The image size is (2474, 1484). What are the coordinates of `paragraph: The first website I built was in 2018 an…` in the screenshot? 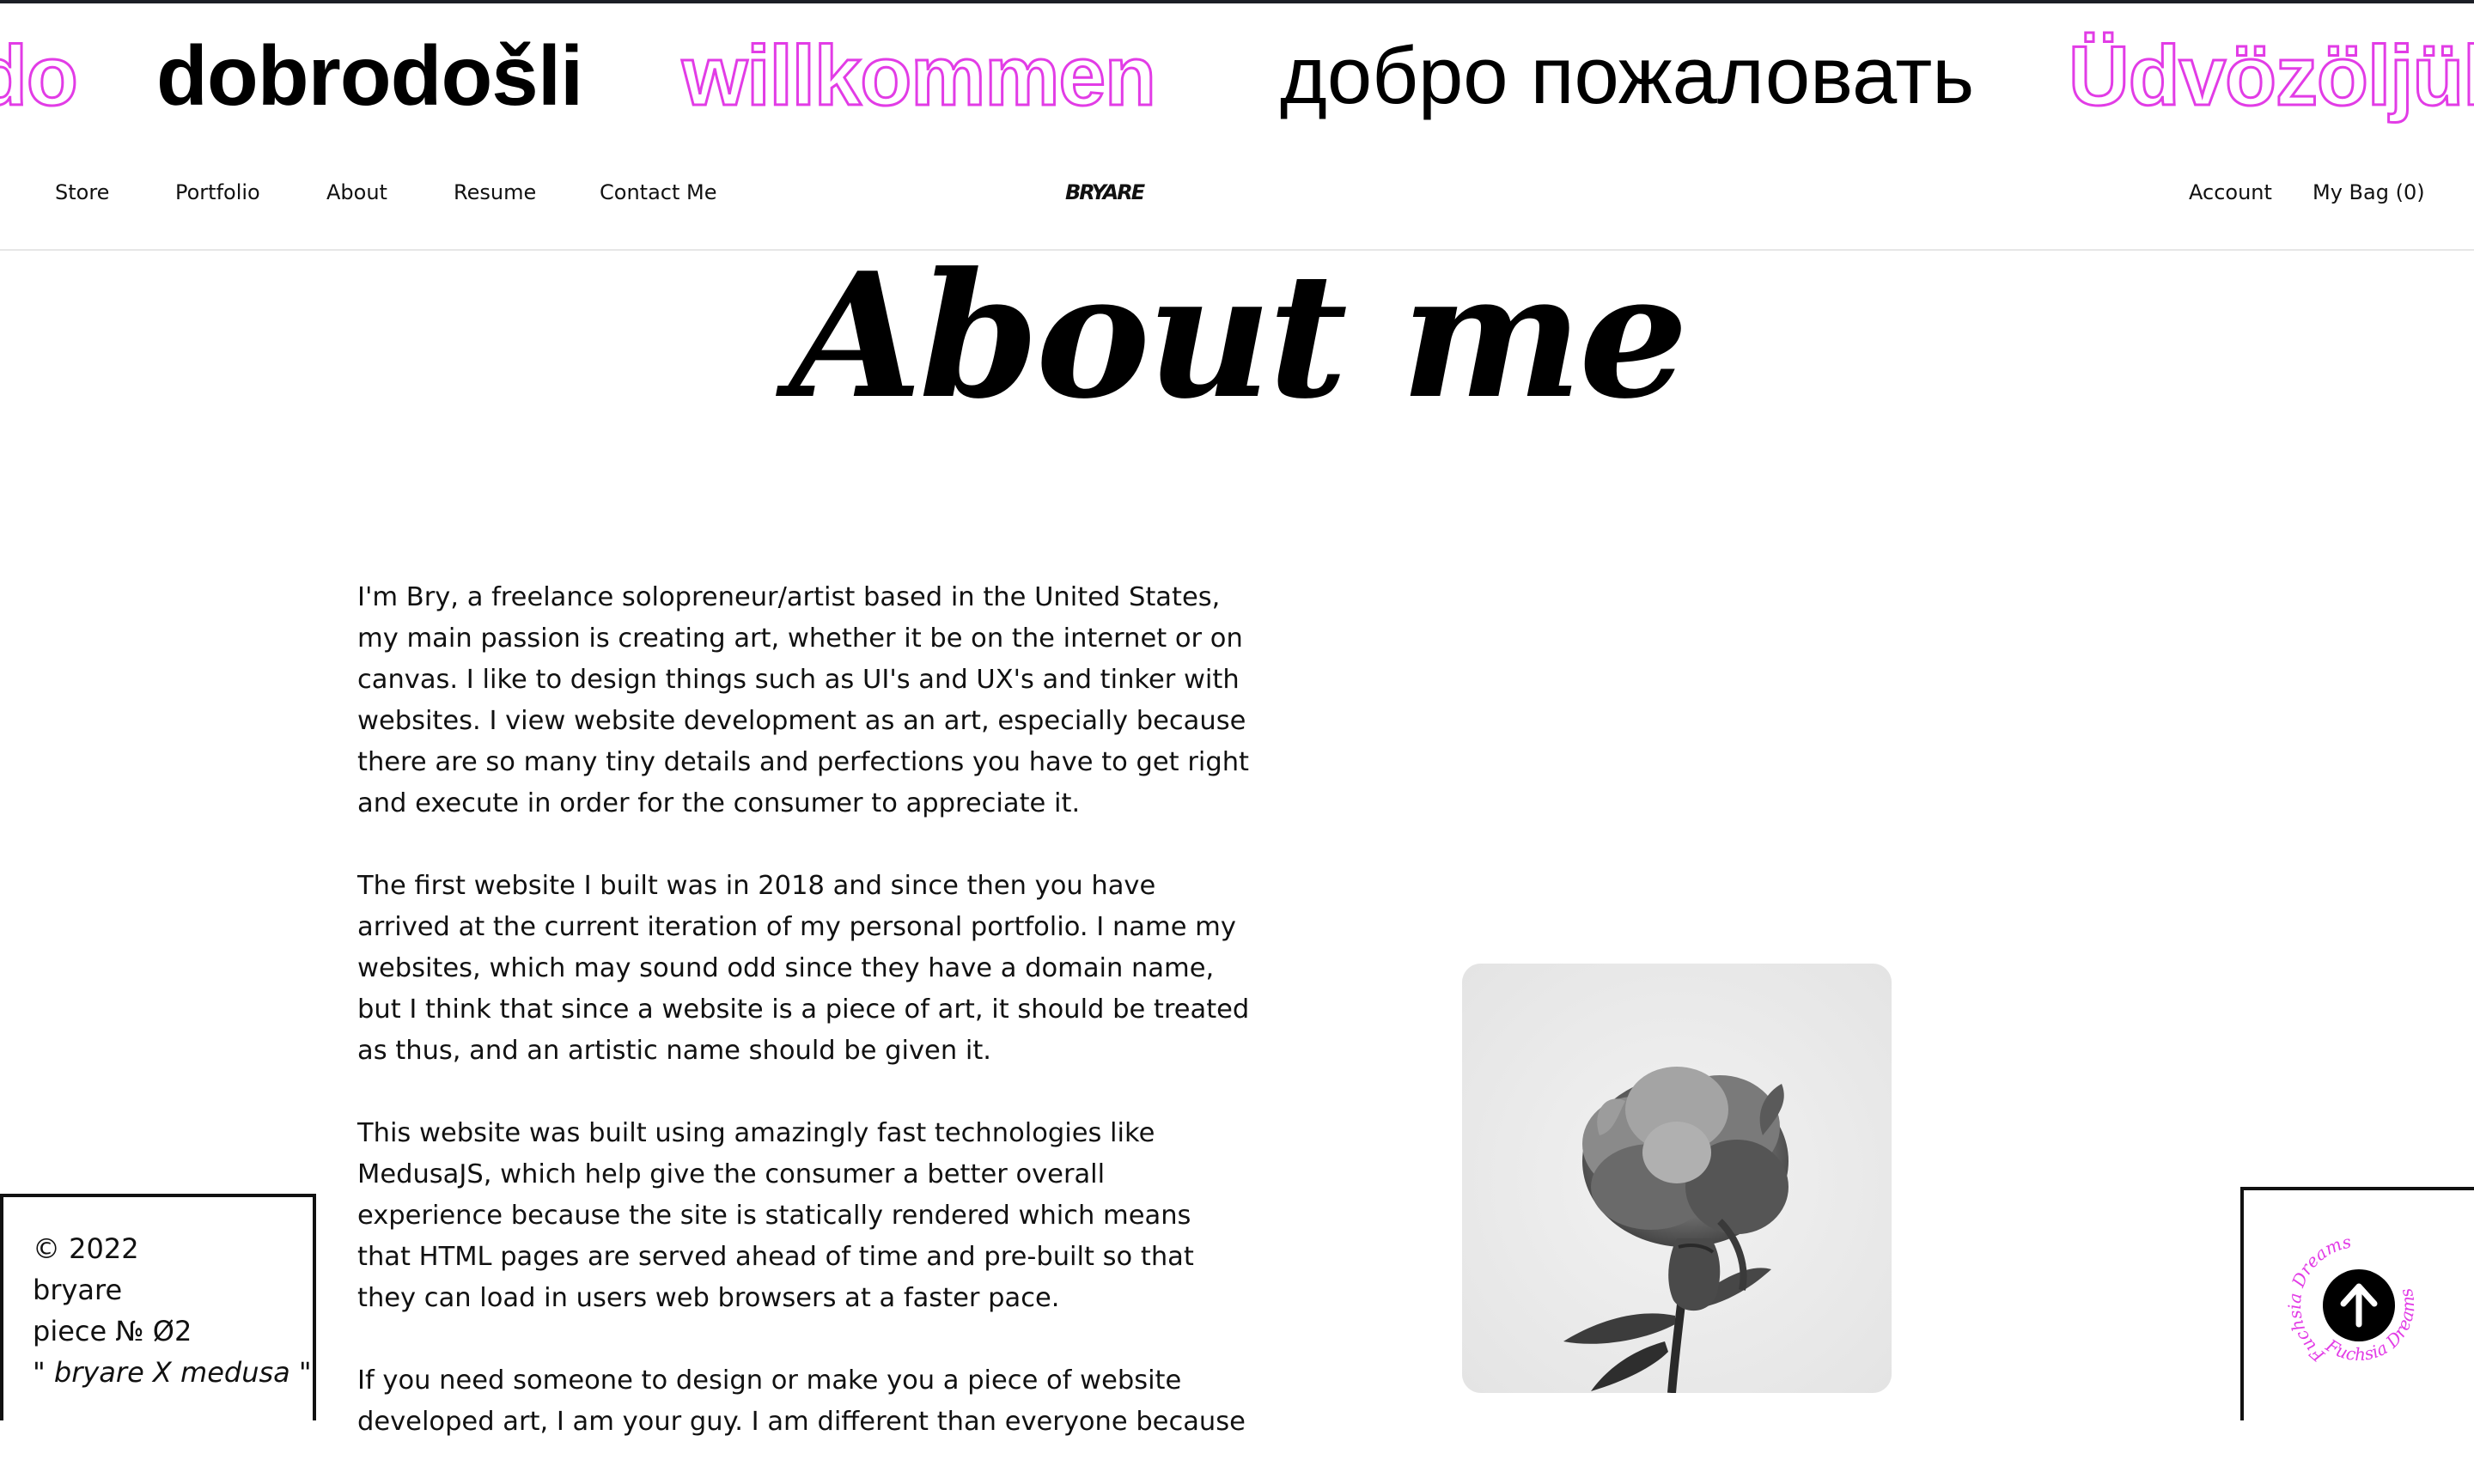 It's located at (803, 968).